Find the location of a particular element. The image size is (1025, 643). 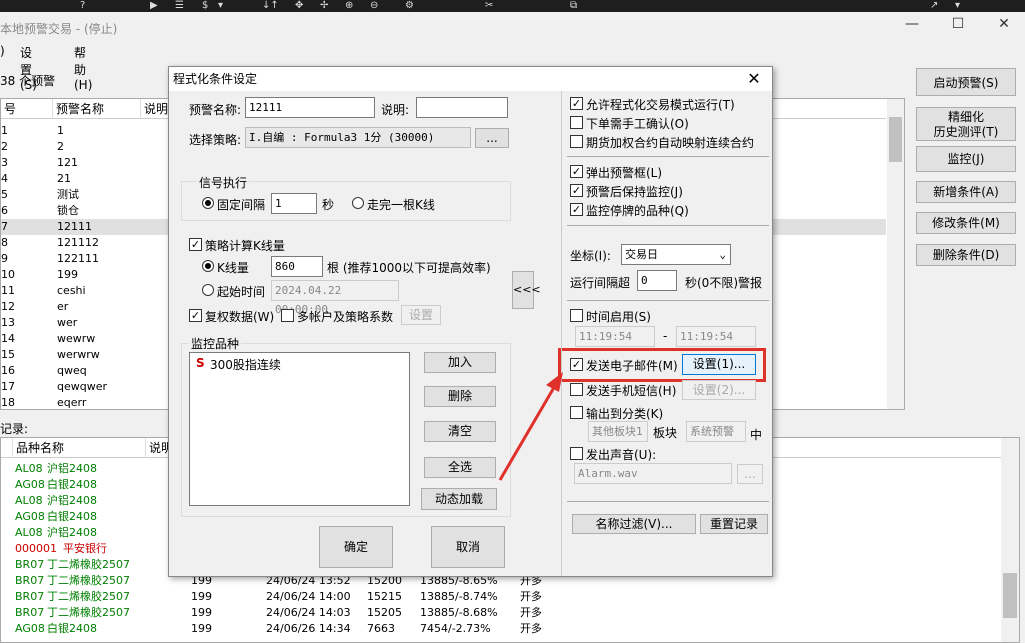

arrow-head is located at coordinates (554, 382).